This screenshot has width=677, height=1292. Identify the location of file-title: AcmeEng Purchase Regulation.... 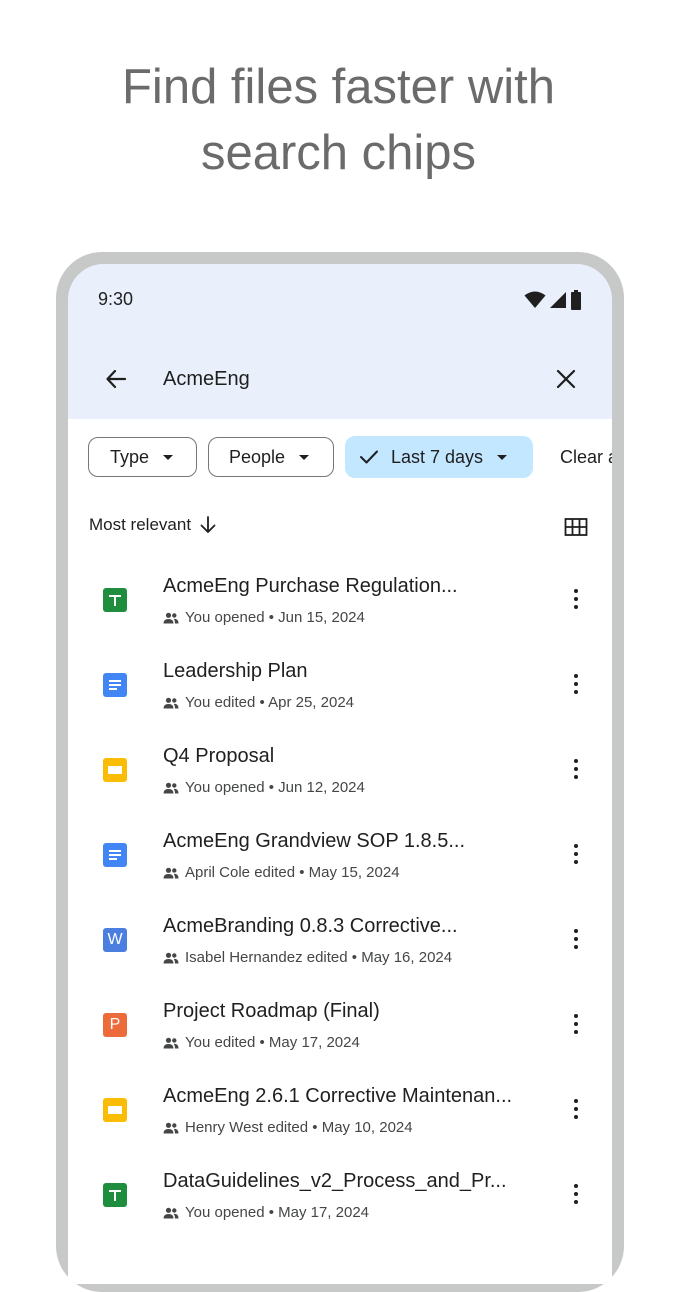
(310, 586).